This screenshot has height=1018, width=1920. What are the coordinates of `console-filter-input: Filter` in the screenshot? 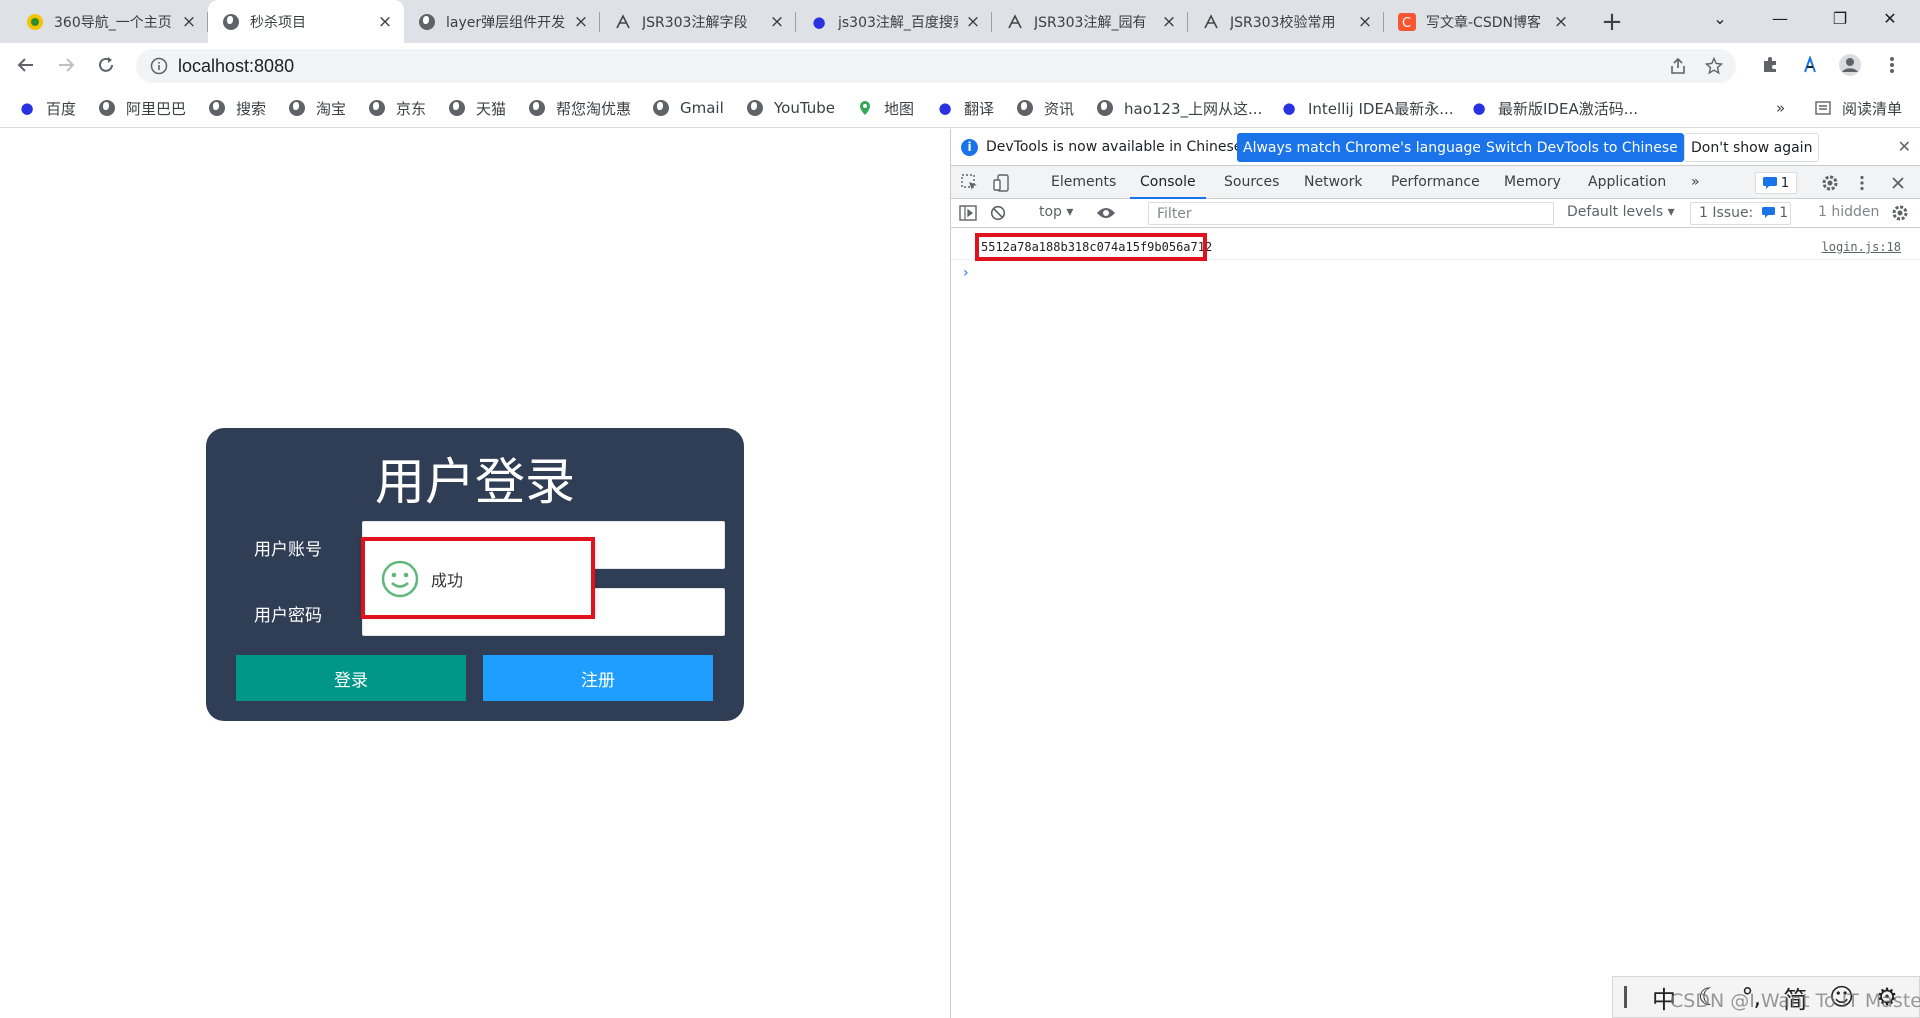 It's located at (1351, 213).